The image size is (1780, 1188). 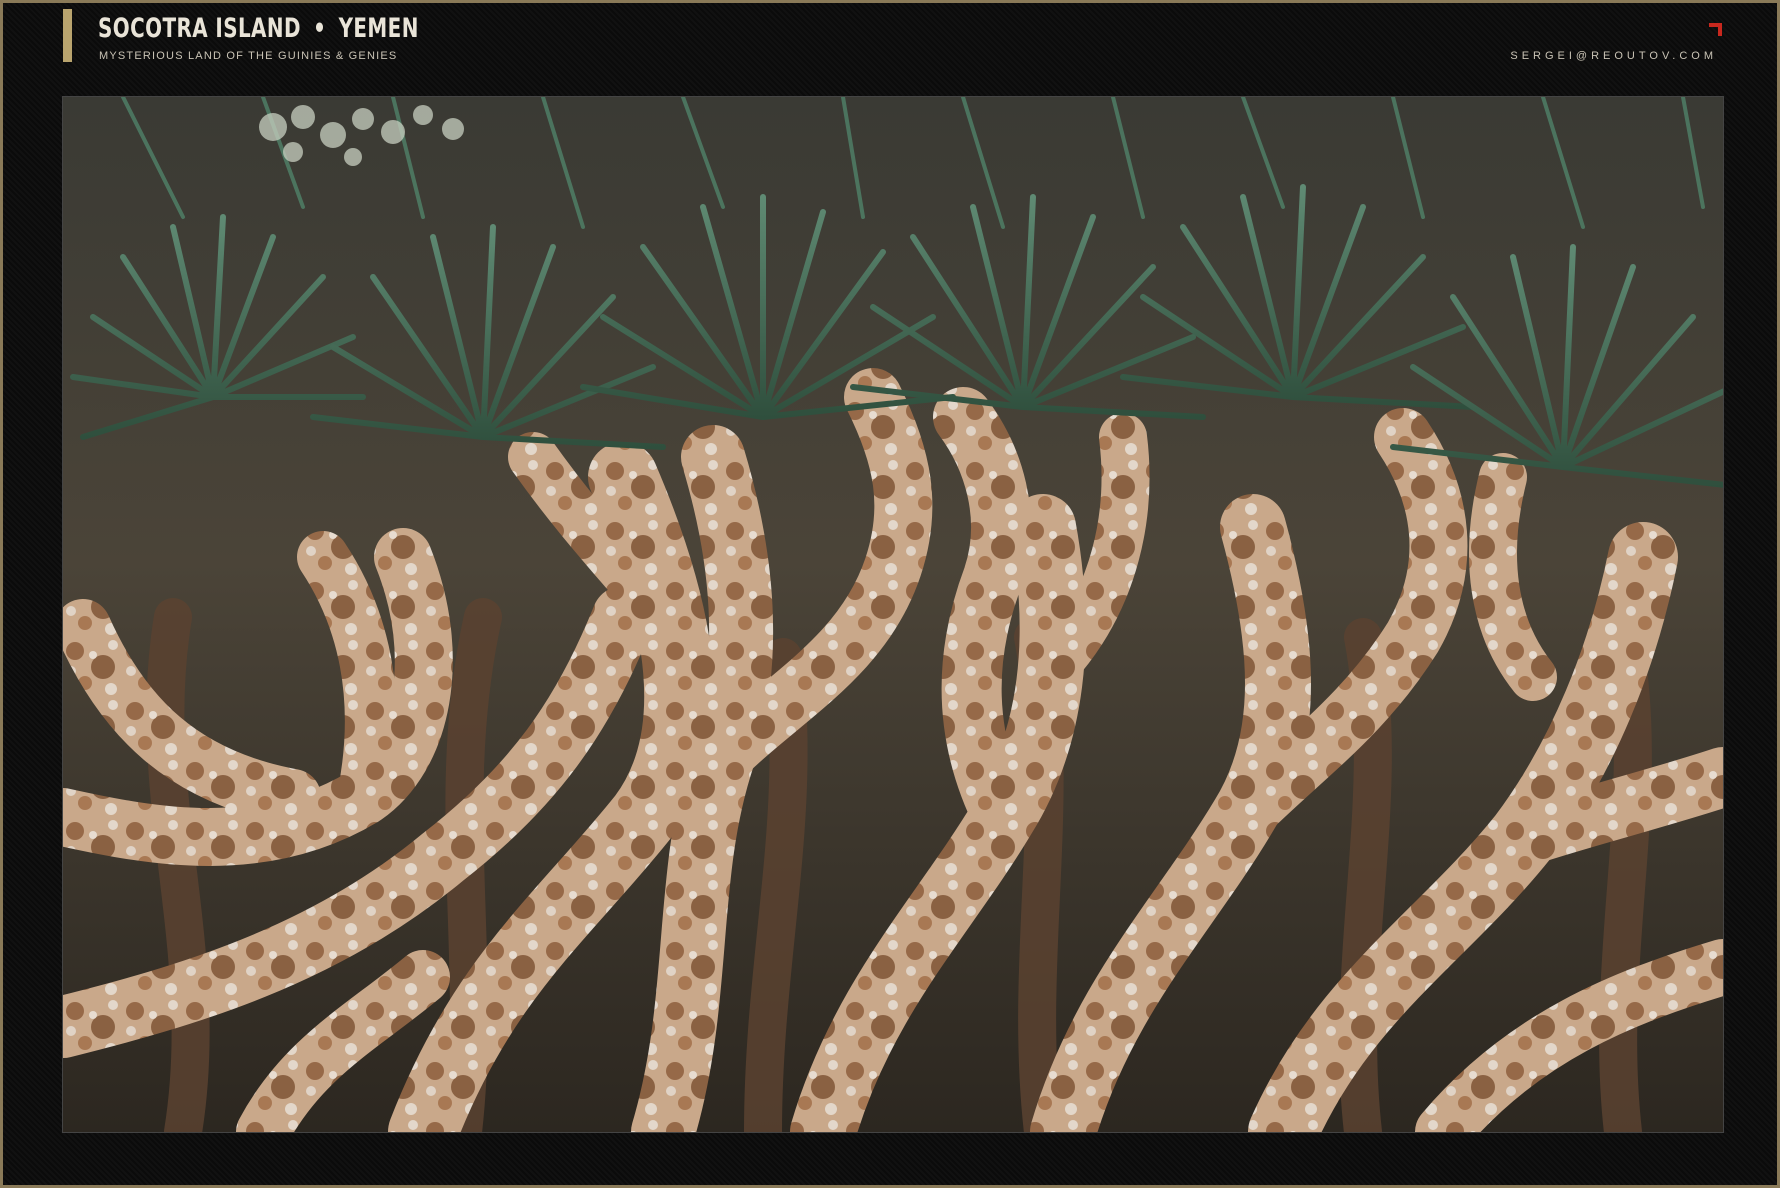 I want to click on corner-mark-icon, so click(x=1715, y=29).